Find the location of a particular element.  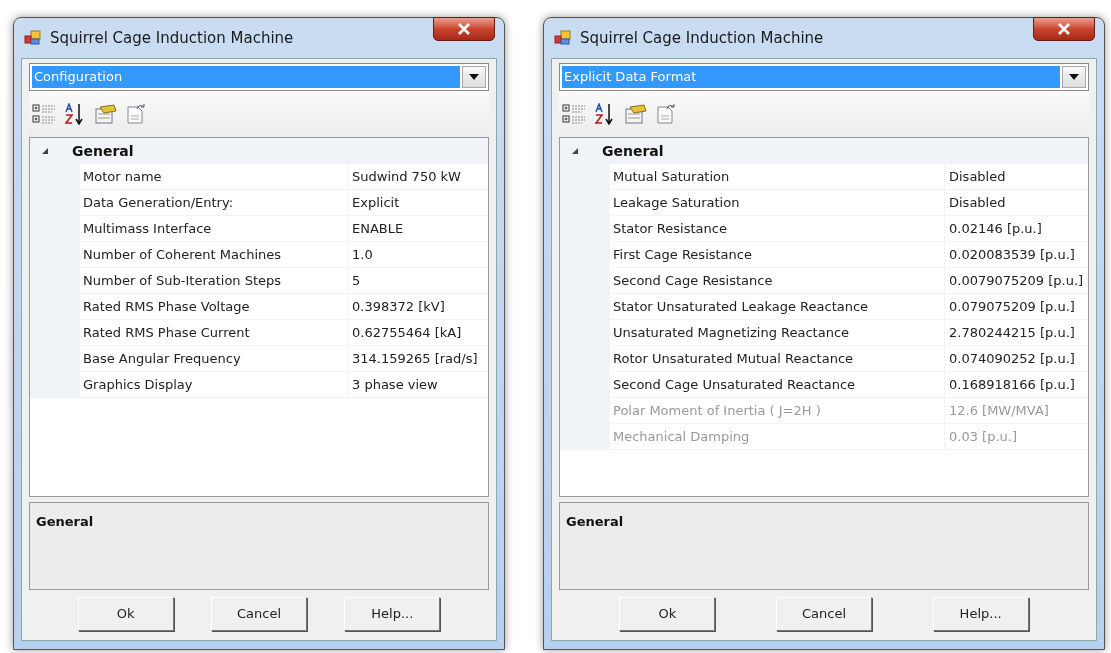

property-value: Explicit is located at coordinates (418, 203).